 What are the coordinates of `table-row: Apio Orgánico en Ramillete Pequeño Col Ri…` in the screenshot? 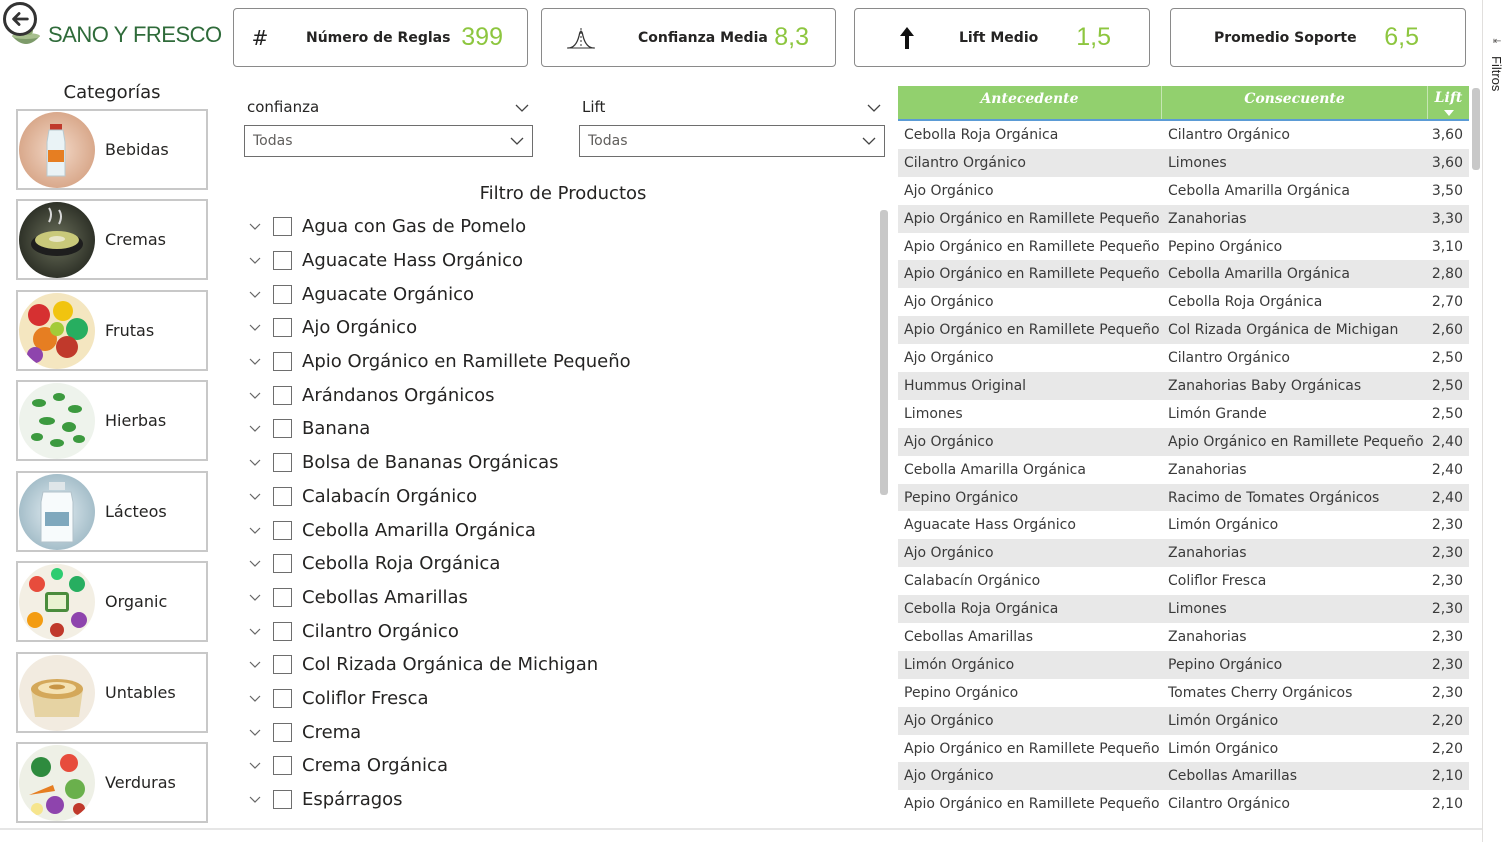 It's located at (1183, 330).